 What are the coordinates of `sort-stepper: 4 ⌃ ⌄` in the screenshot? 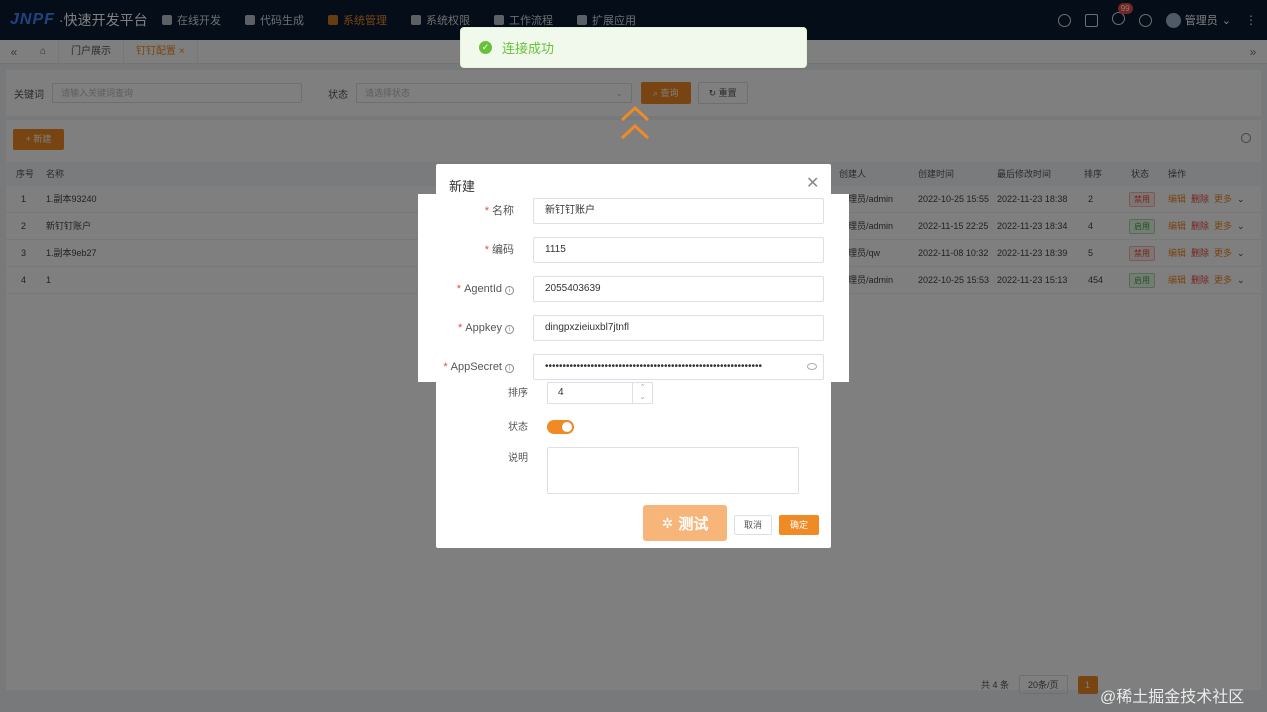 It's located at (600, 393).